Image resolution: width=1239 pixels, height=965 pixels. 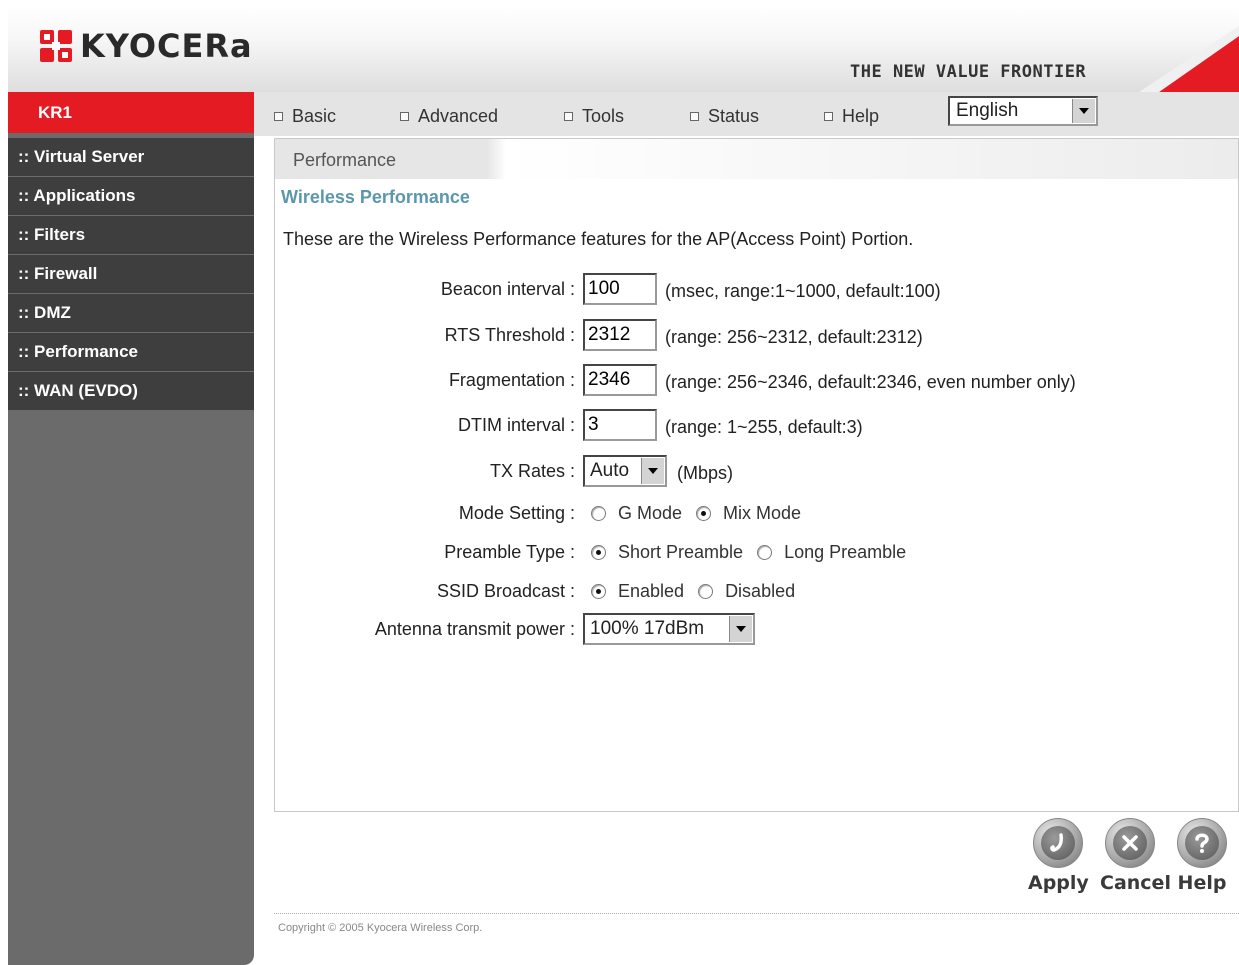 What do you see at coordinates (1135, 883) in the screenshot?
I see `cancel-label: Cancel` at bounding box center [1135, 883].